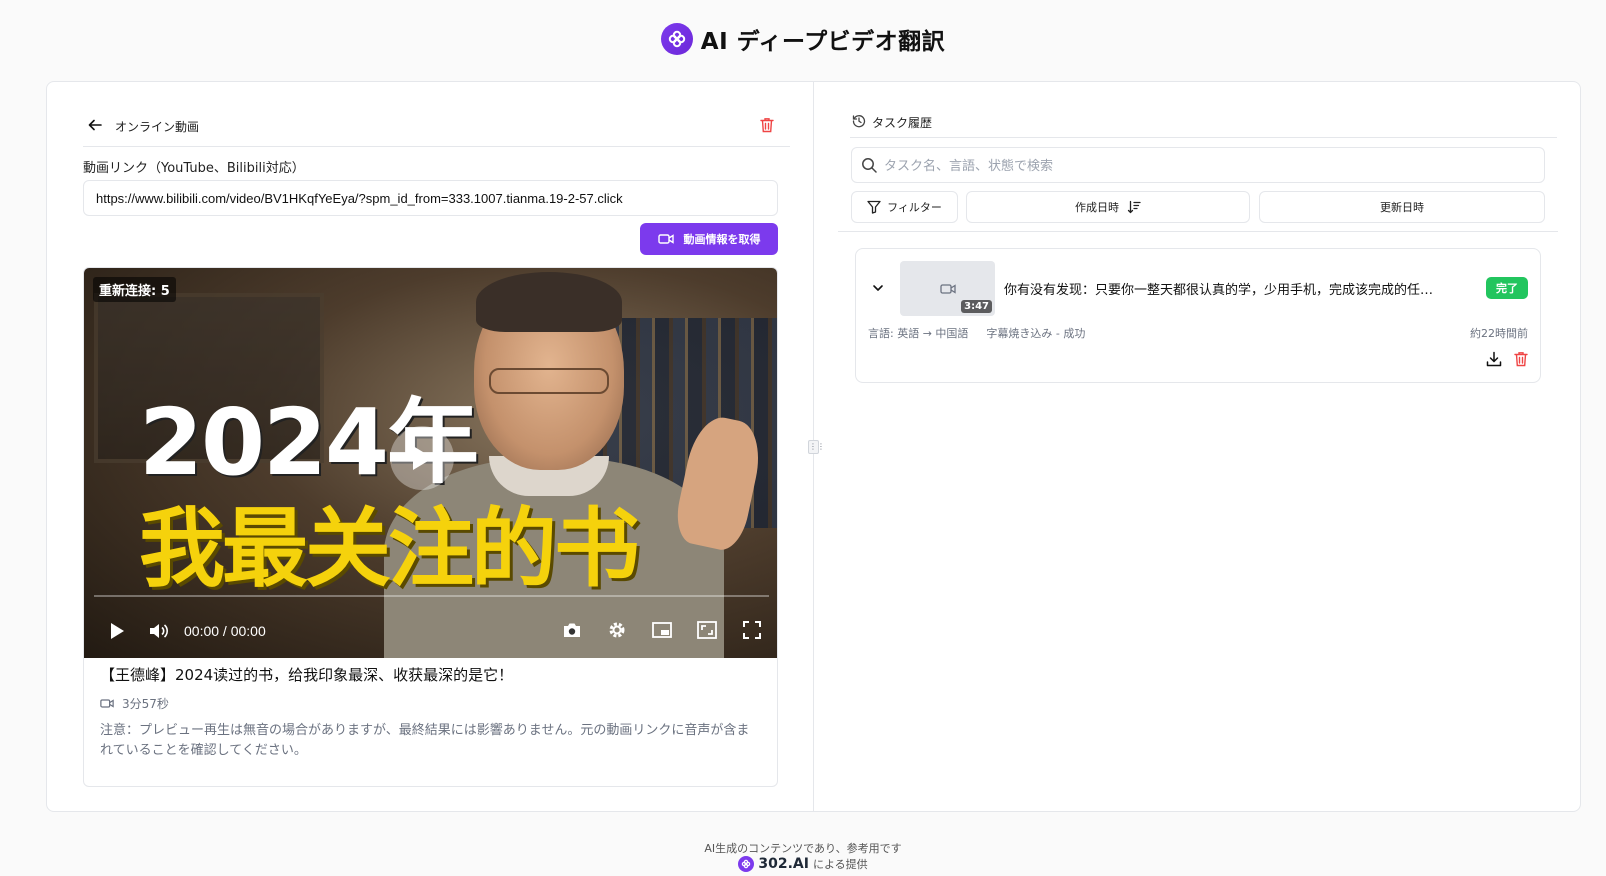  I want to click on chevron-down-icon, so click(878, 288).